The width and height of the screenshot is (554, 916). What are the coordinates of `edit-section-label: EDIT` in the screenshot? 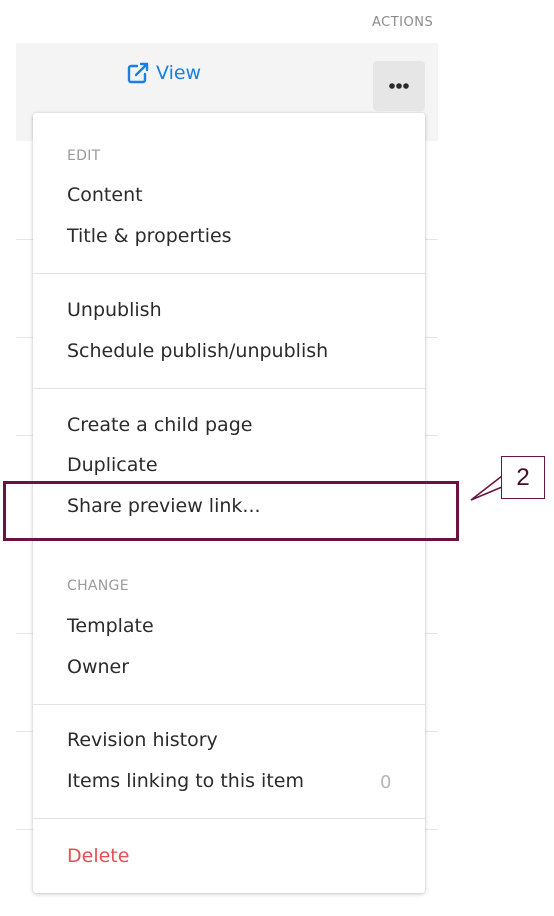 It's located at (84, 156).